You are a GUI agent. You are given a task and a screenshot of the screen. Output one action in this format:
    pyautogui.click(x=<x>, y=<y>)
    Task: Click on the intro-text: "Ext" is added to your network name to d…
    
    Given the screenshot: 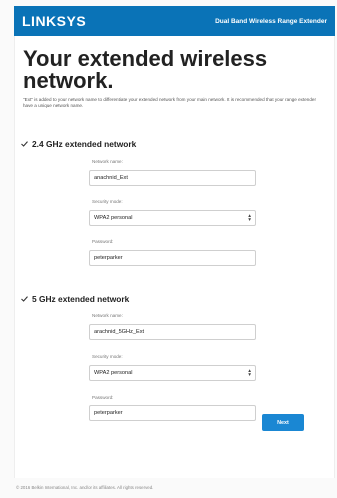 What is the action you would take?
    pyautogui.click(x=169, y=103)
    